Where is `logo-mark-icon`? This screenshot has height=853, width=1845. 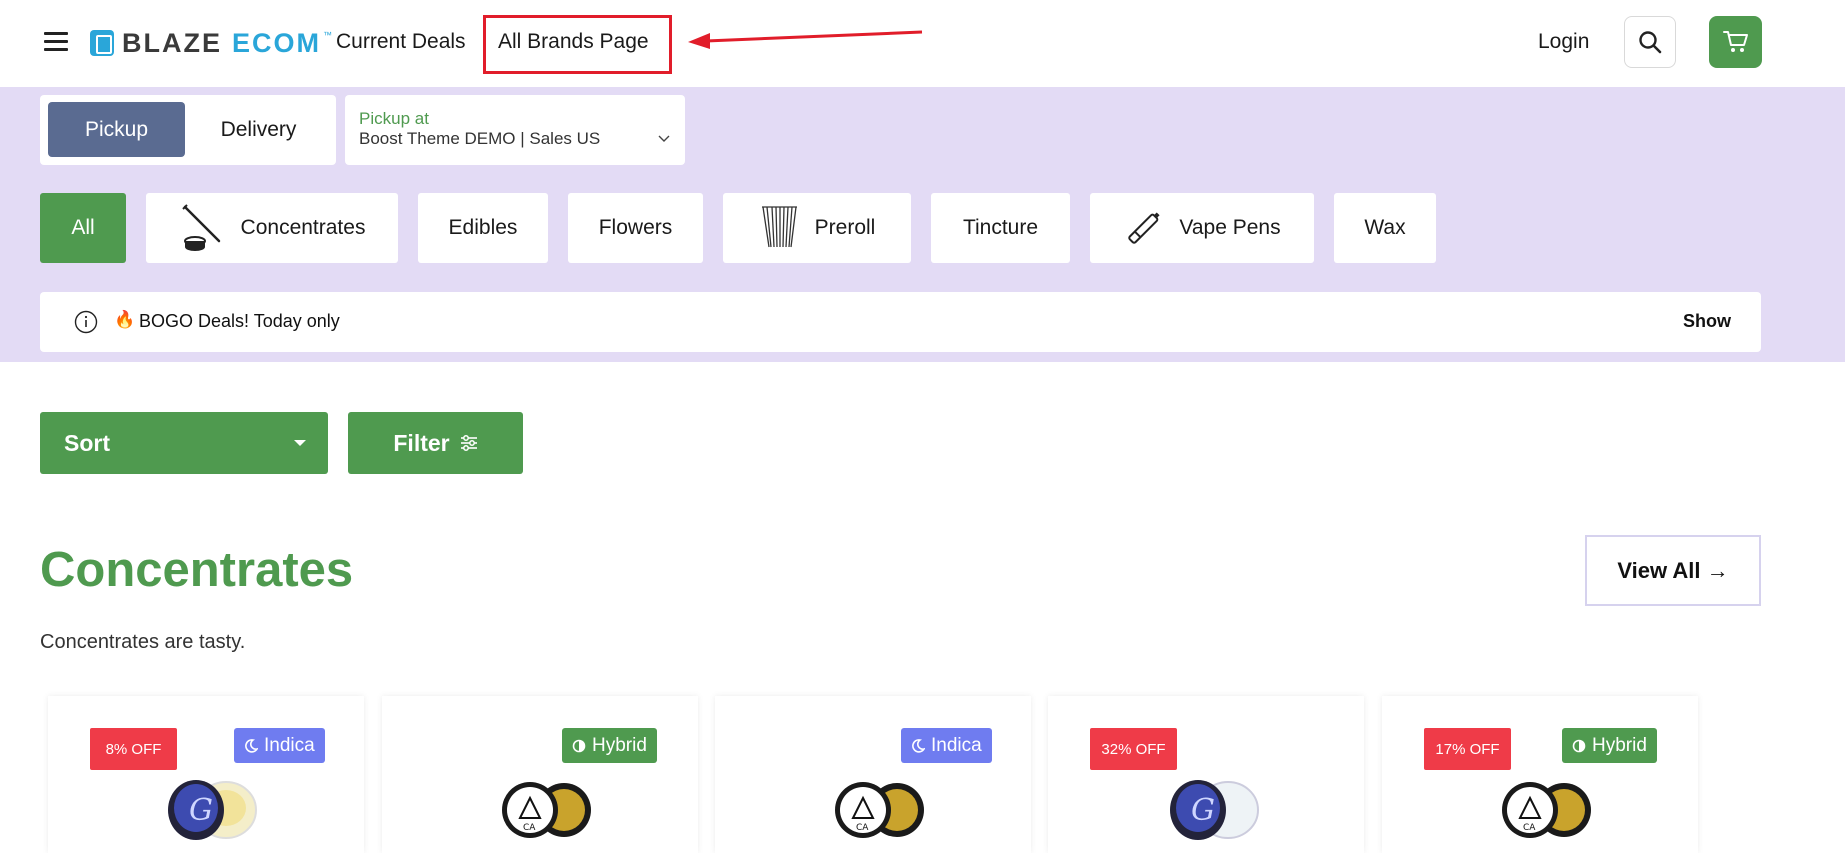 logo-mark-icon is located at coordinates (102, 43).